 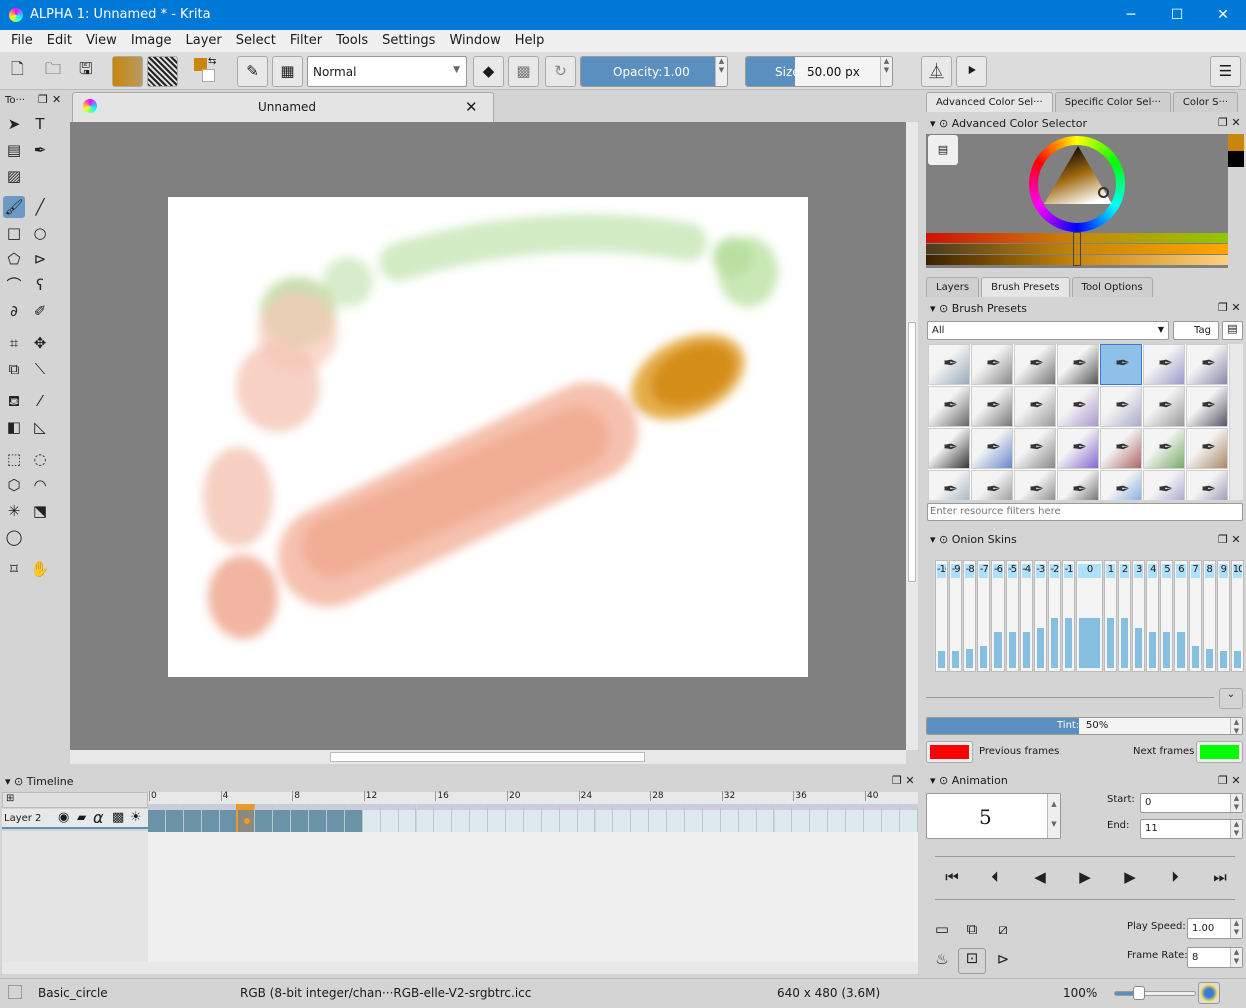 What do you see at coordinates (1175, 879) in the screenshot?
I see `next-keyframe-icon: ⏵` at bounding box center [1175, 879].